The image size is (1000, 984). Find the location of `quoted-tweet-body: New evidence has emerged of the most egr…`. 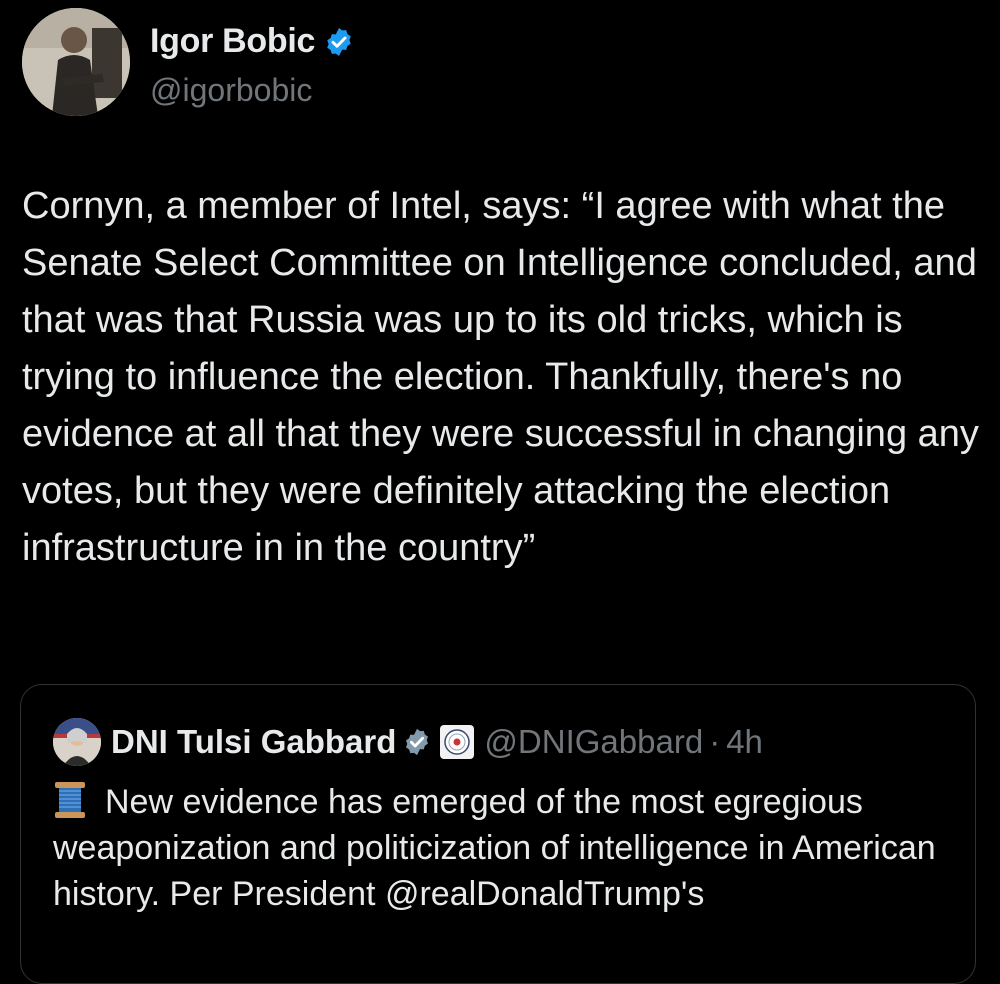

quoted-tweet-body: New evidence has emerged of the most egr… is located at coordinates (503, 848).